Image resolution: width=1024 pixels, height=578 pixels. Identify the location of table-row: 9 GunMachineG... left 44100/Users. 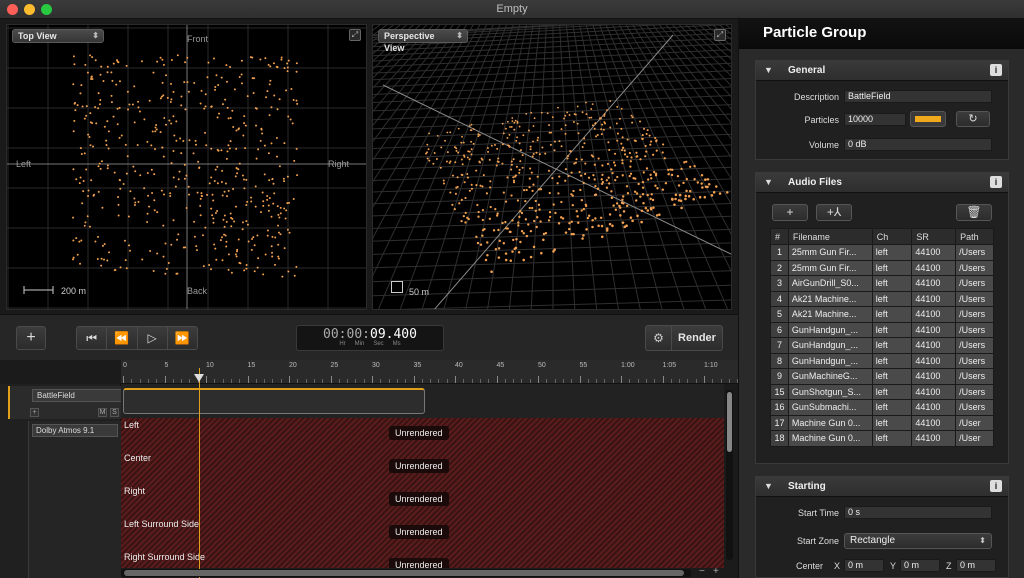
(882, 376).